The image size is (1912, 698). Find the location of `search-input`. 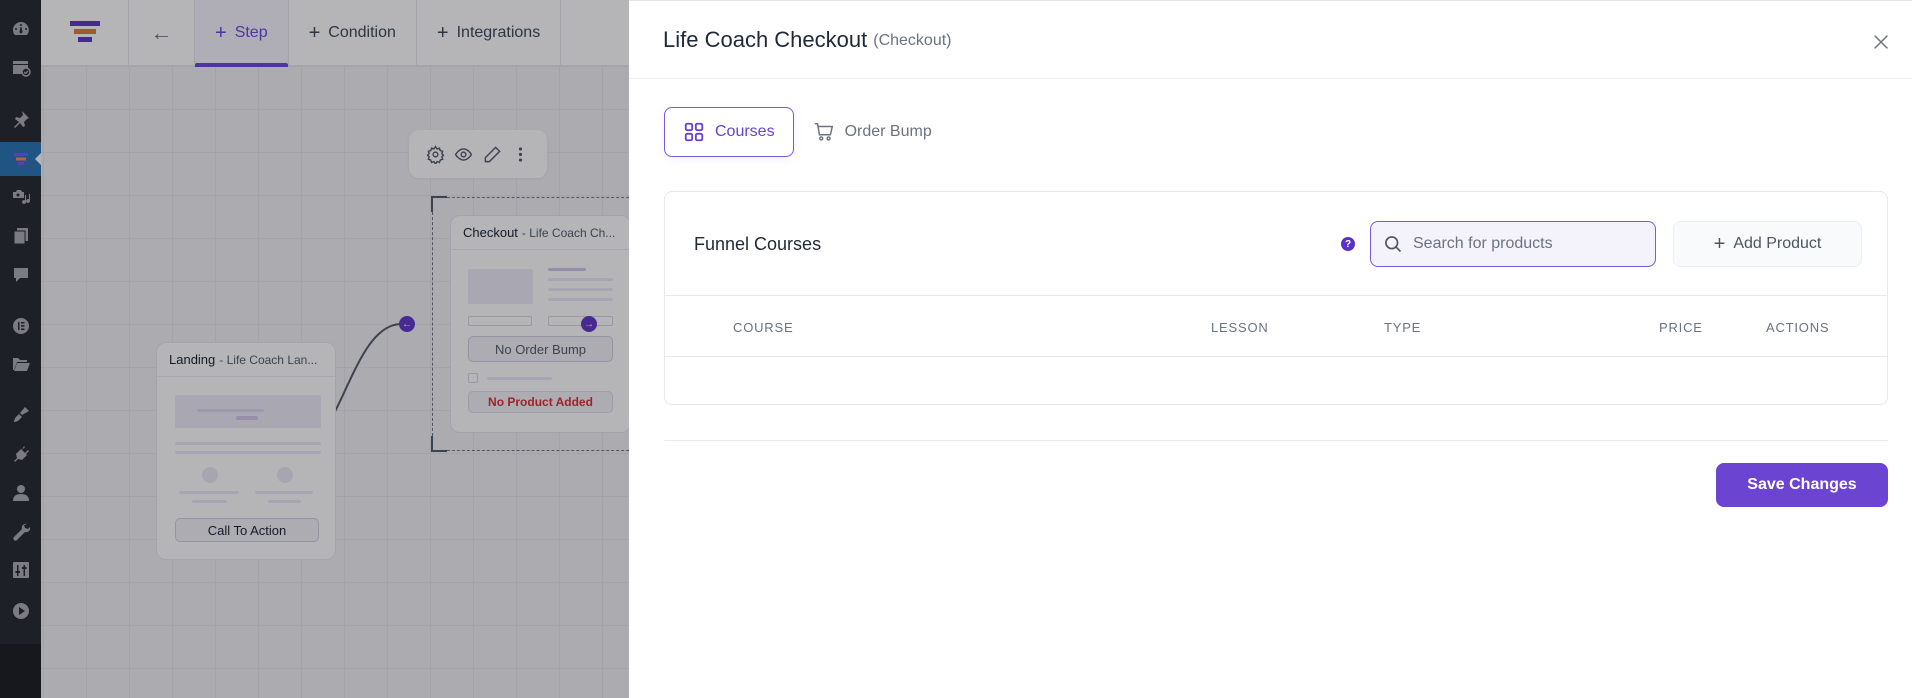

search-input is located at coordinates (1528, 244).